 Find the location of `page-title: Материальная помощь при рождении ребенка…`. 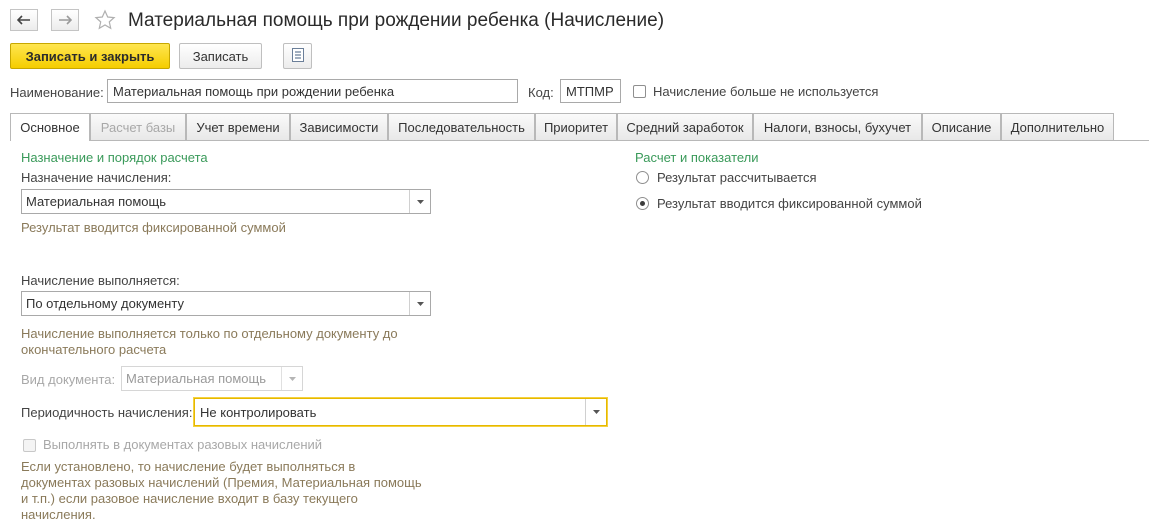

page-title: Материальная помощь при рождении ребенка… is located at coordinates (396, 20).